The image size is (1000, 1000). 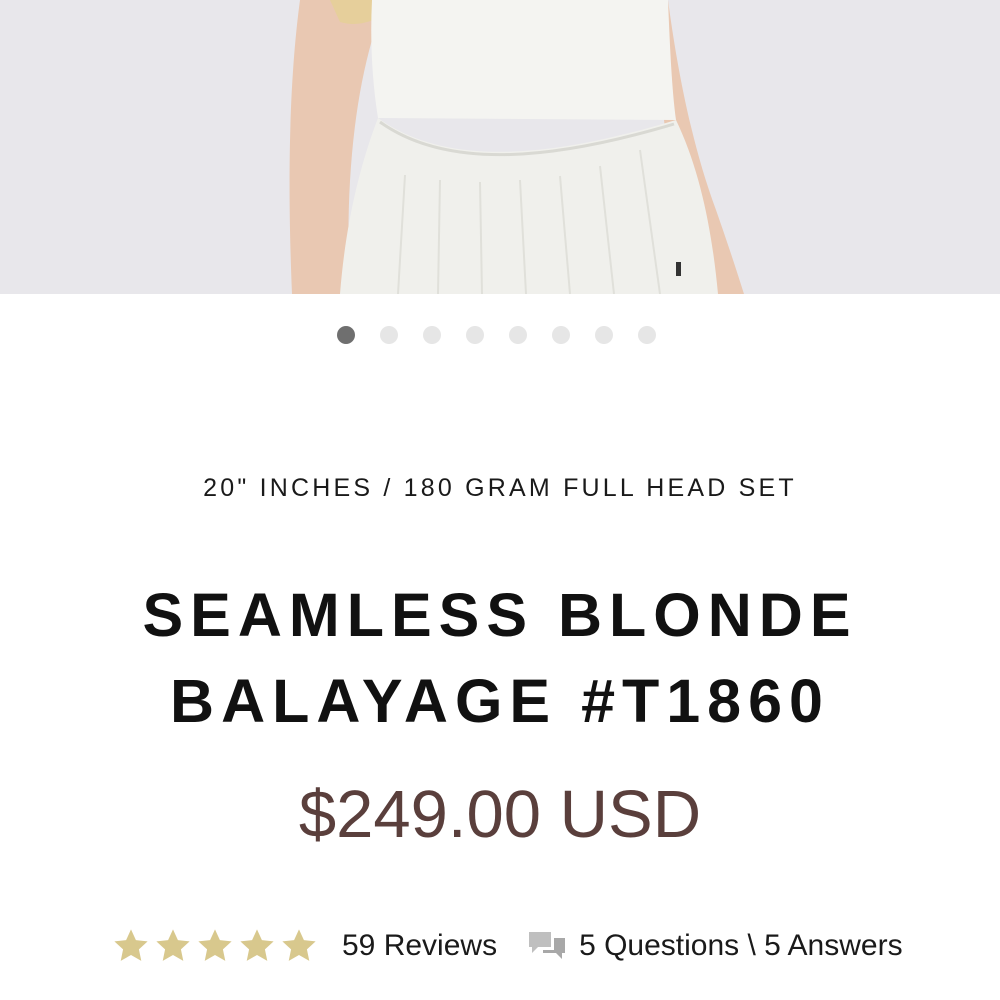 What do you see at coordinates (500, 488) in the screenshot?
I see `product-subtitle: 20" INCHES / 180 GRAM FULL HEAD SET` at bounding box center [500, 488].